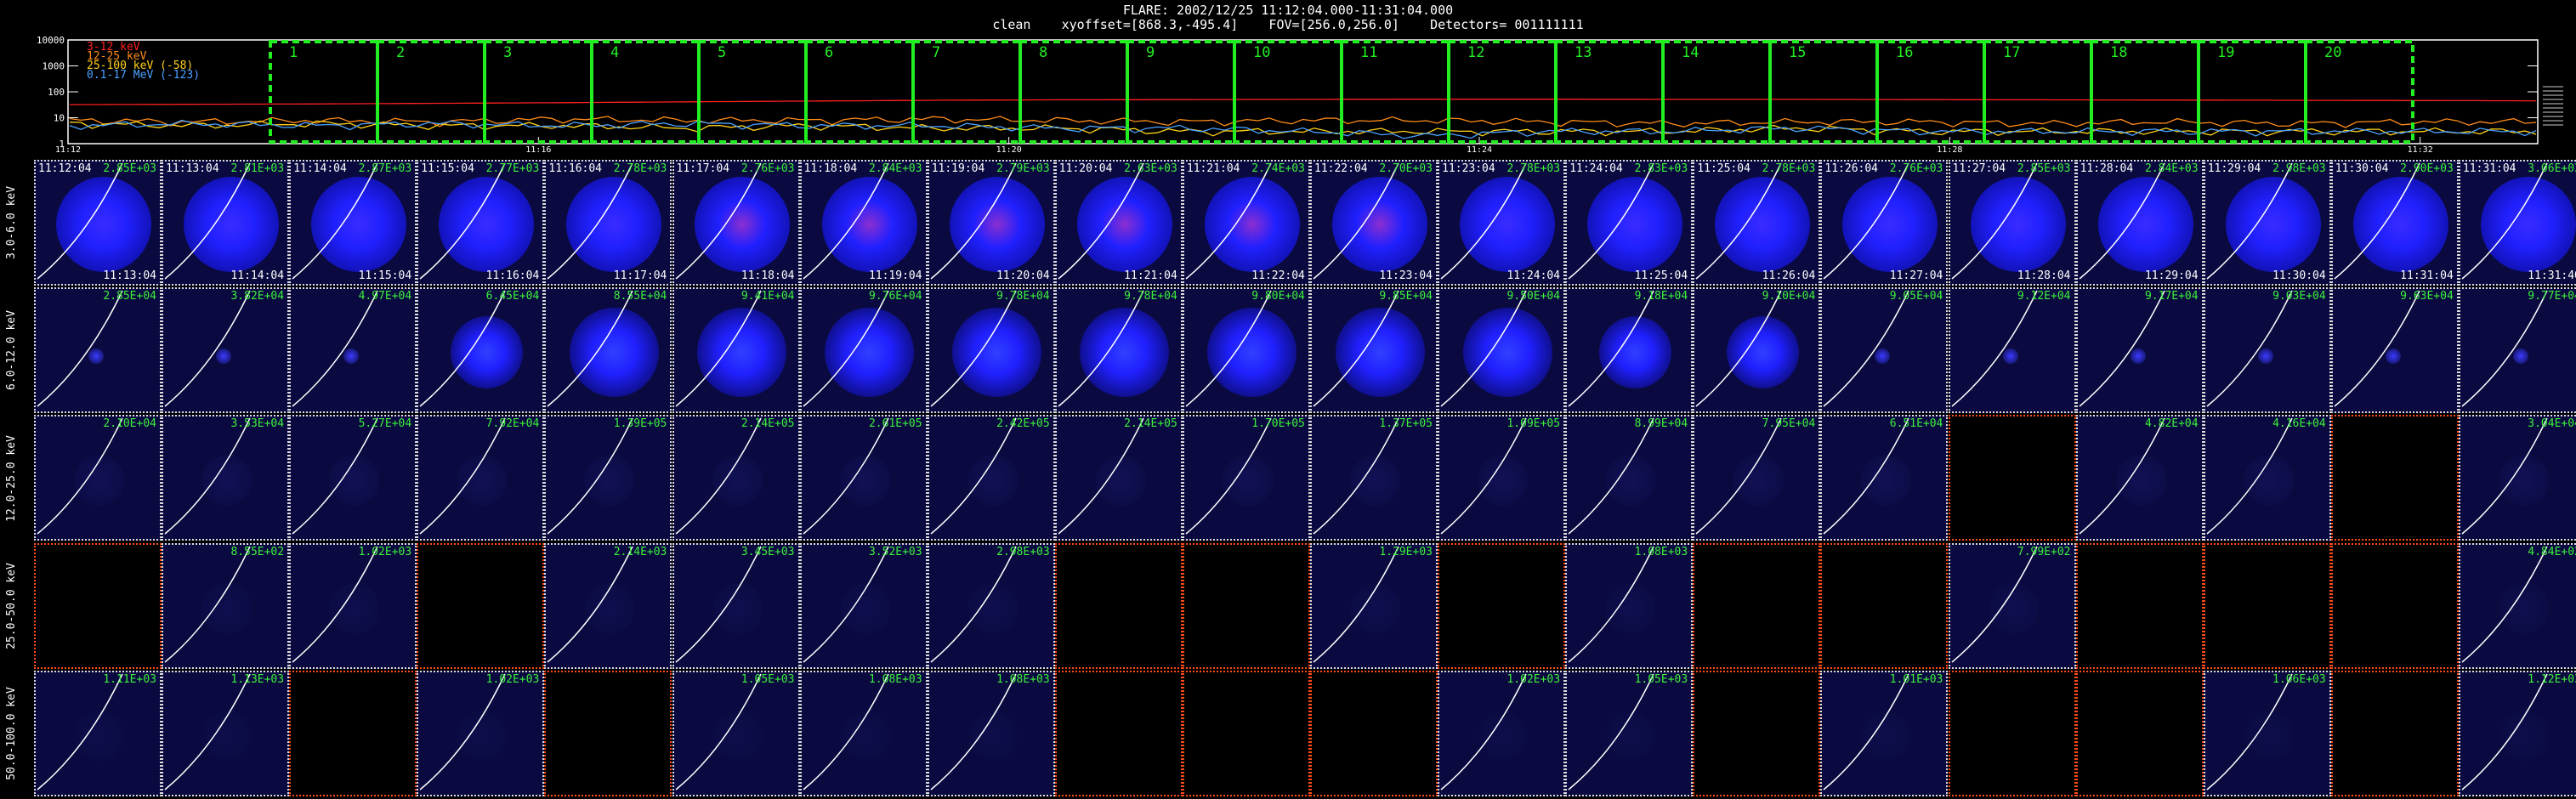 Image resolution: width=2576 pixels, height=799 pixels. What do you see at coordinates (864, 605) in the screenshot?
I see `image-cell: 3.52E+03` at bounding box center [864, 605].